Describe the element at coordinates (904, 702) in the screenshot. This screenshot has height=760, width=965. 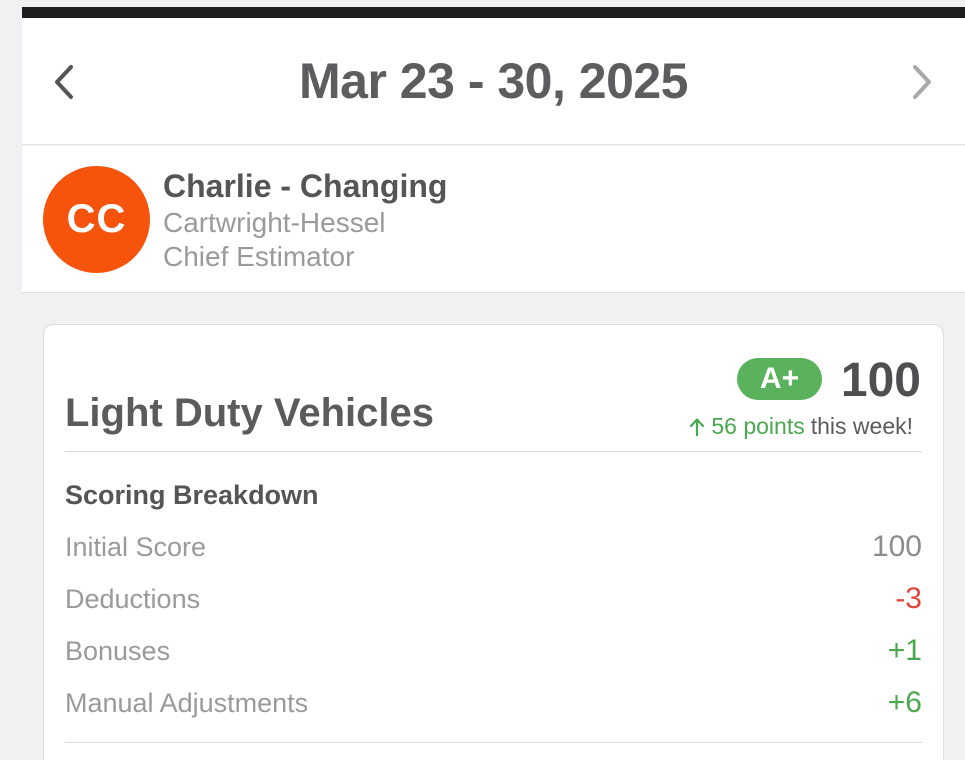
I see `row-value: +6` at that location.